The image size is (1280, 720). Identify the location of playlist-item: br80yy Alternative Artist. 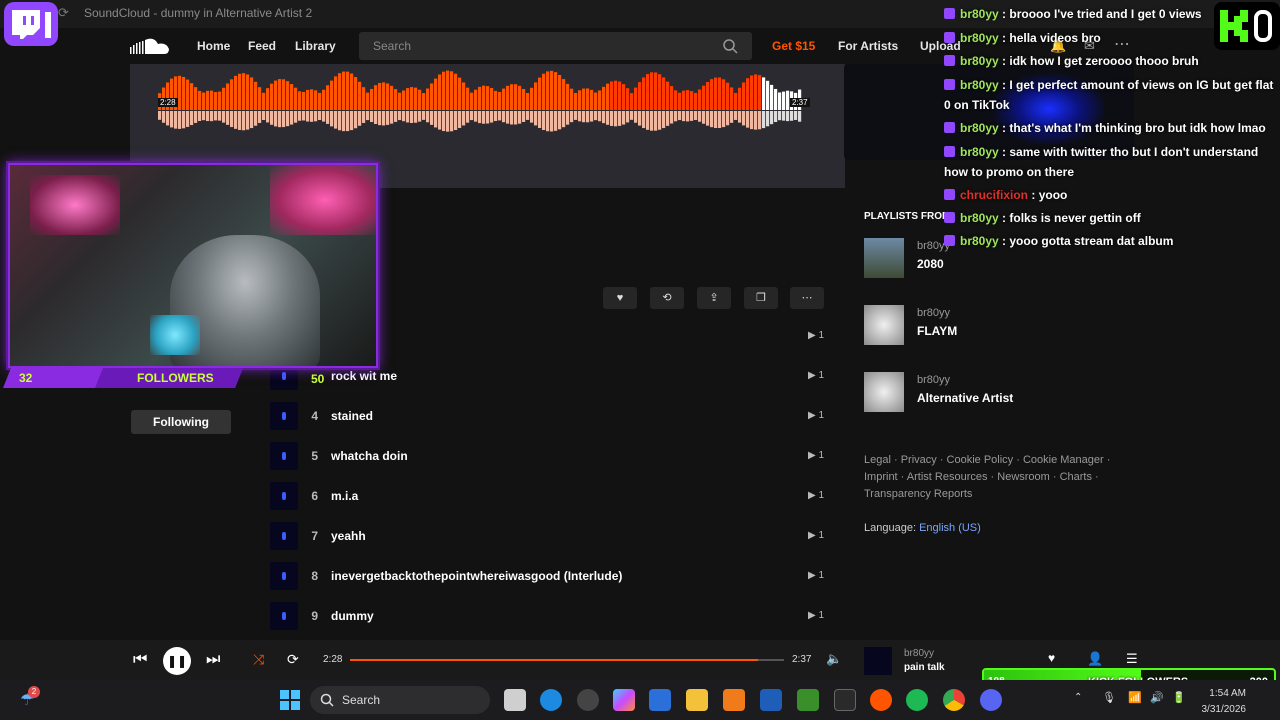
(994, 393).